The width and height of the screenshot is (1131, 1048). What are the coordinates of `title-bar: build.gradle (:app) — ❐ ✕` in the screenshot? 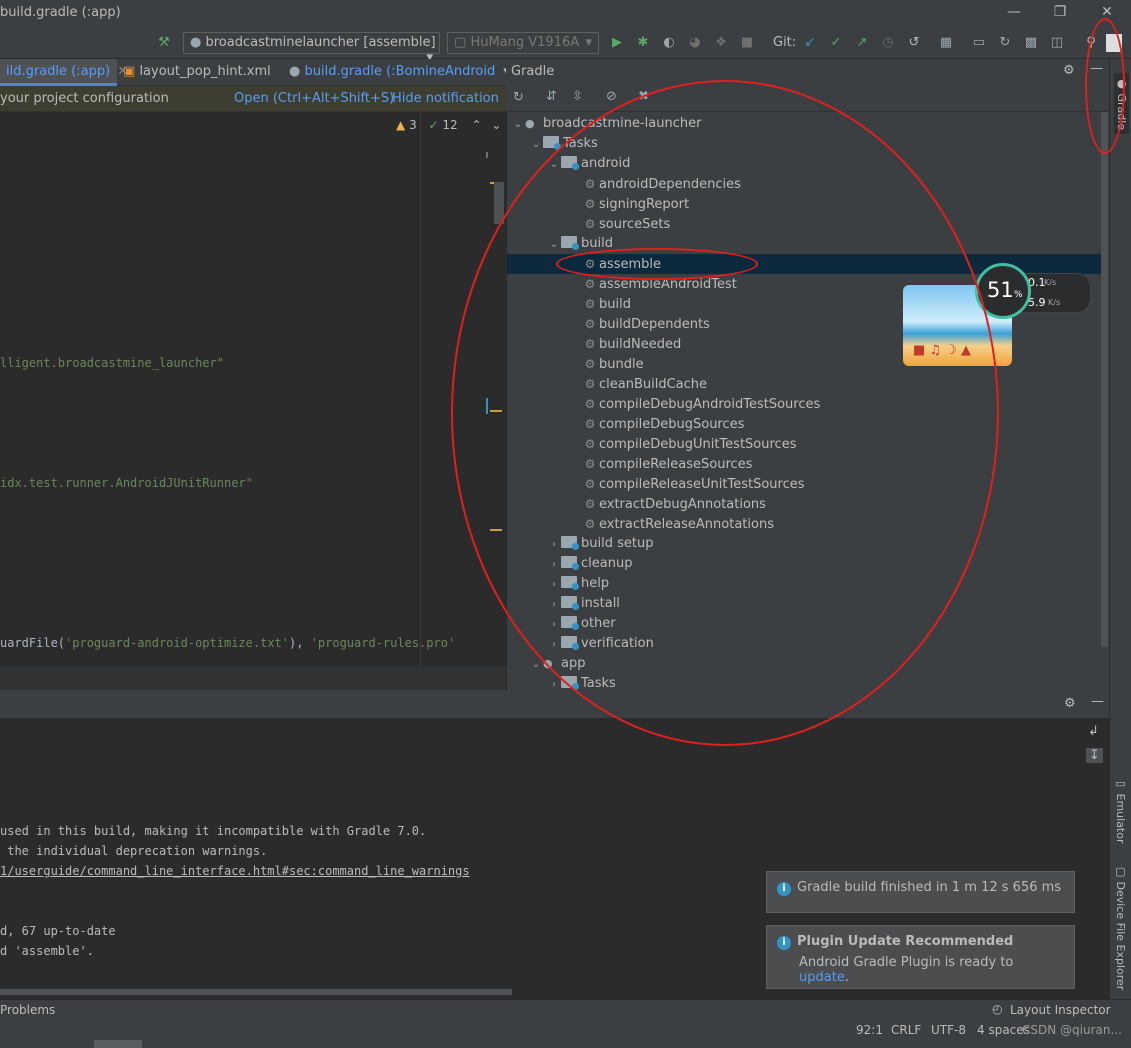 It's located at (565, 14).